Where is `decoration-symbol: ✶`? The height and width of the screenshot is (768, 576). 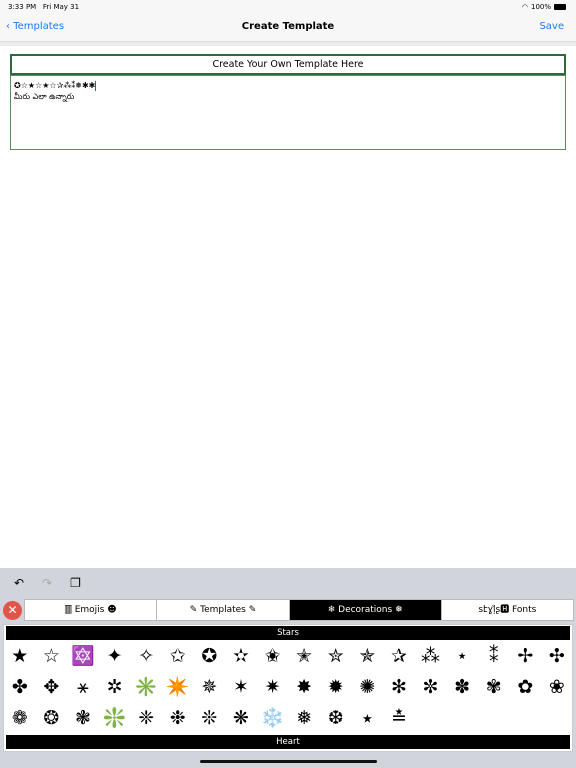
decoration-symbol: ✶ is located at coordinates (241, 687).